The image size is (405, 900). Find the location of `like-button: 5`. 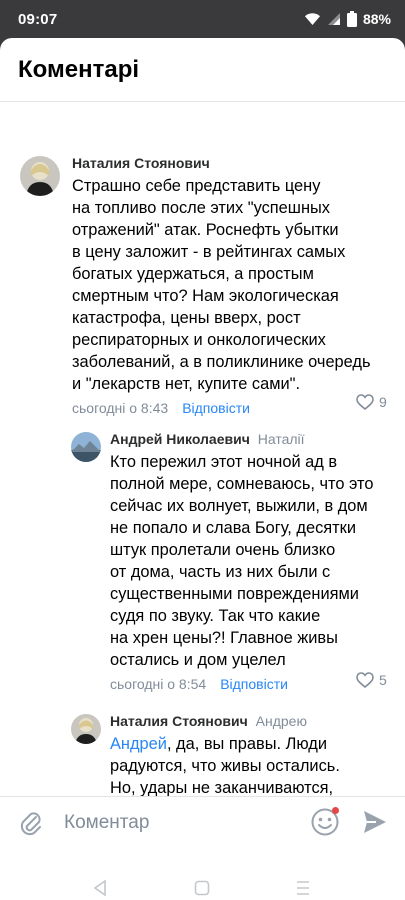

like-button: 5 is located at coordinates (371, 680).